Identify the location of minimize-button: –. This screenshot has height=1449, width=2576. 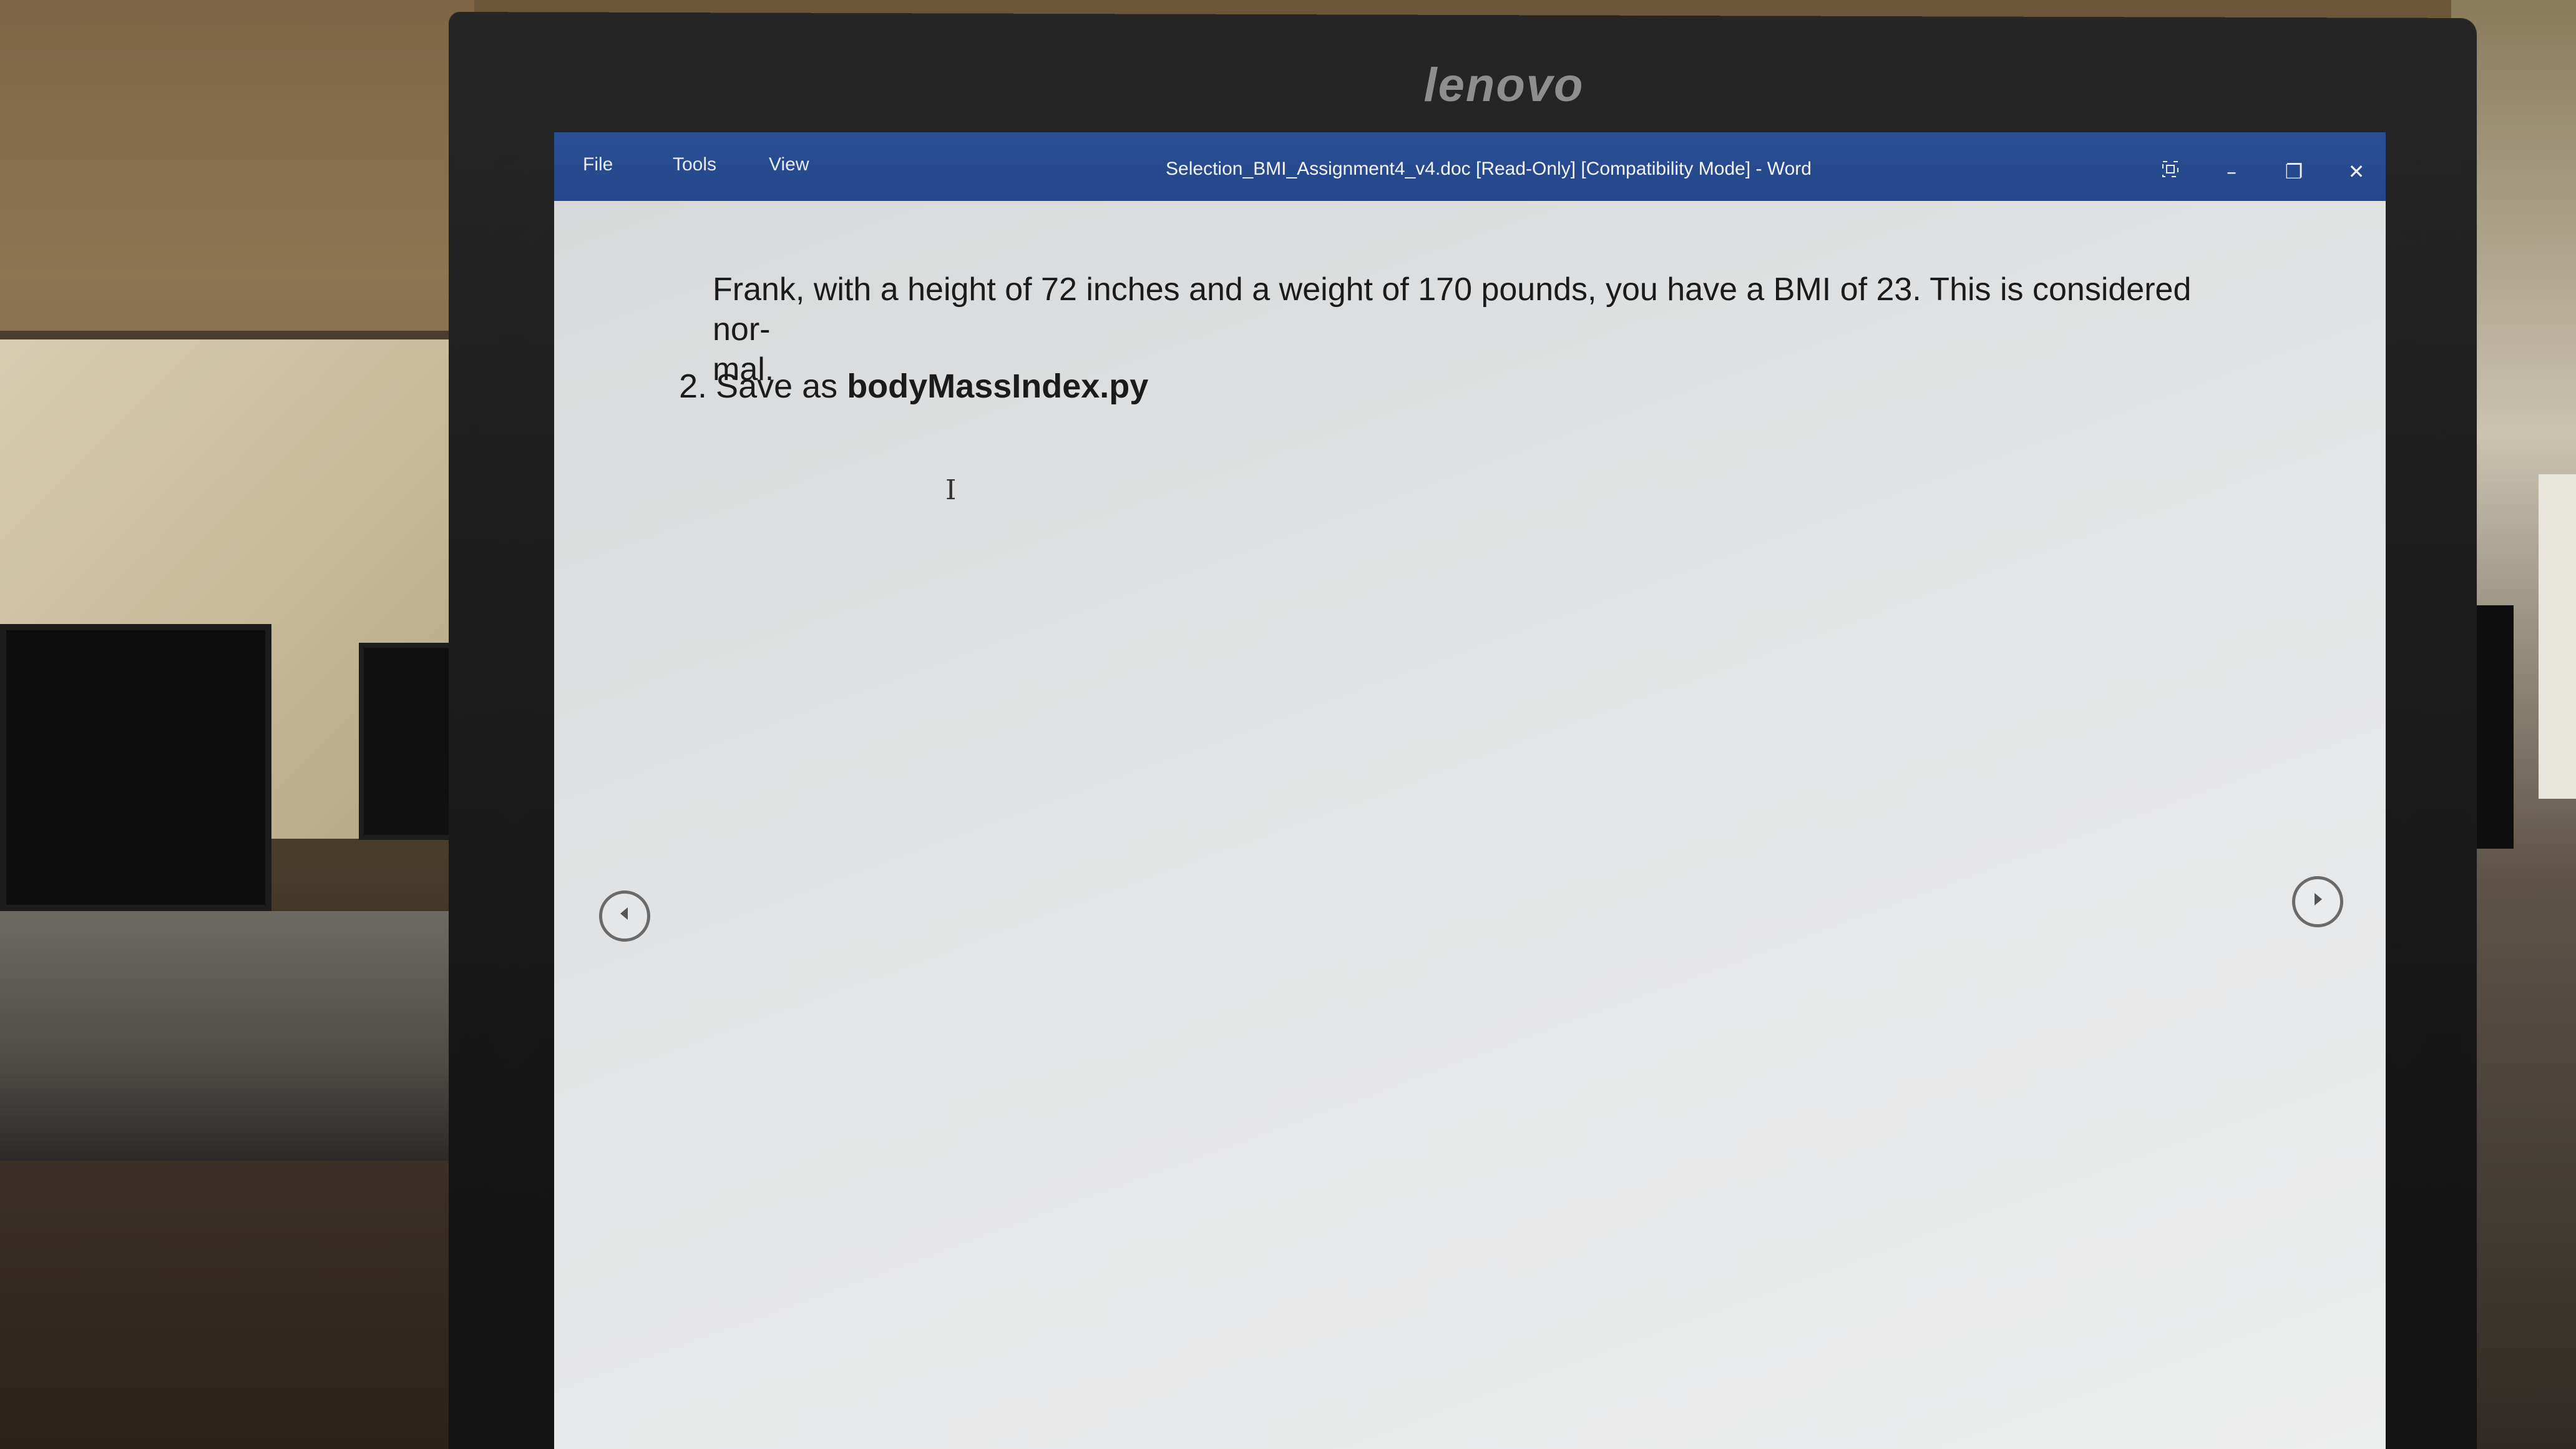
(2231, 171).